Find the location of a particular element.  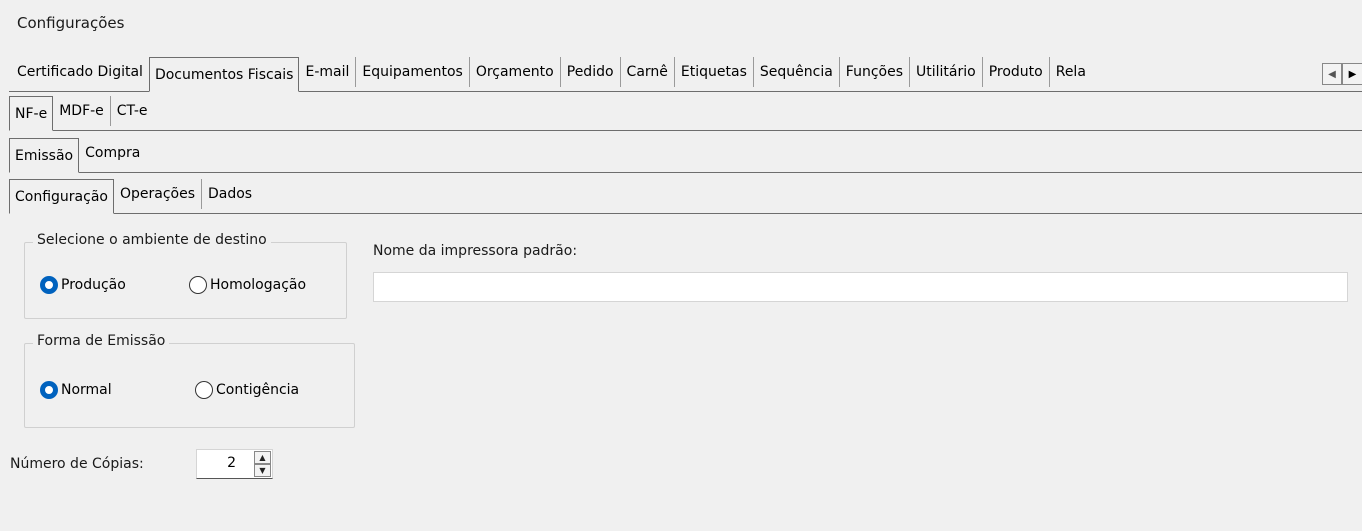

radio-contigencia: Contigência is located at coordinates (247, 390).